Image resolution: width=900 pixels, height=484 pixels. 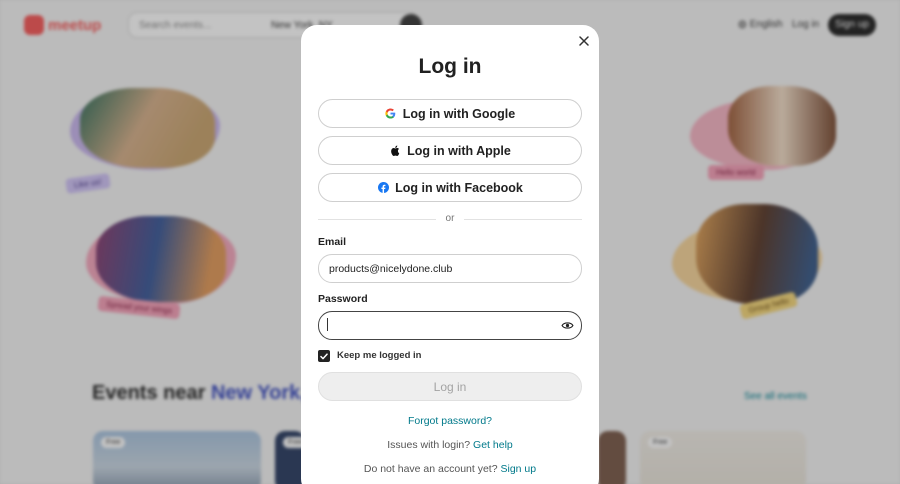 I want to click on show-password-button, so click(x=567, y=325).